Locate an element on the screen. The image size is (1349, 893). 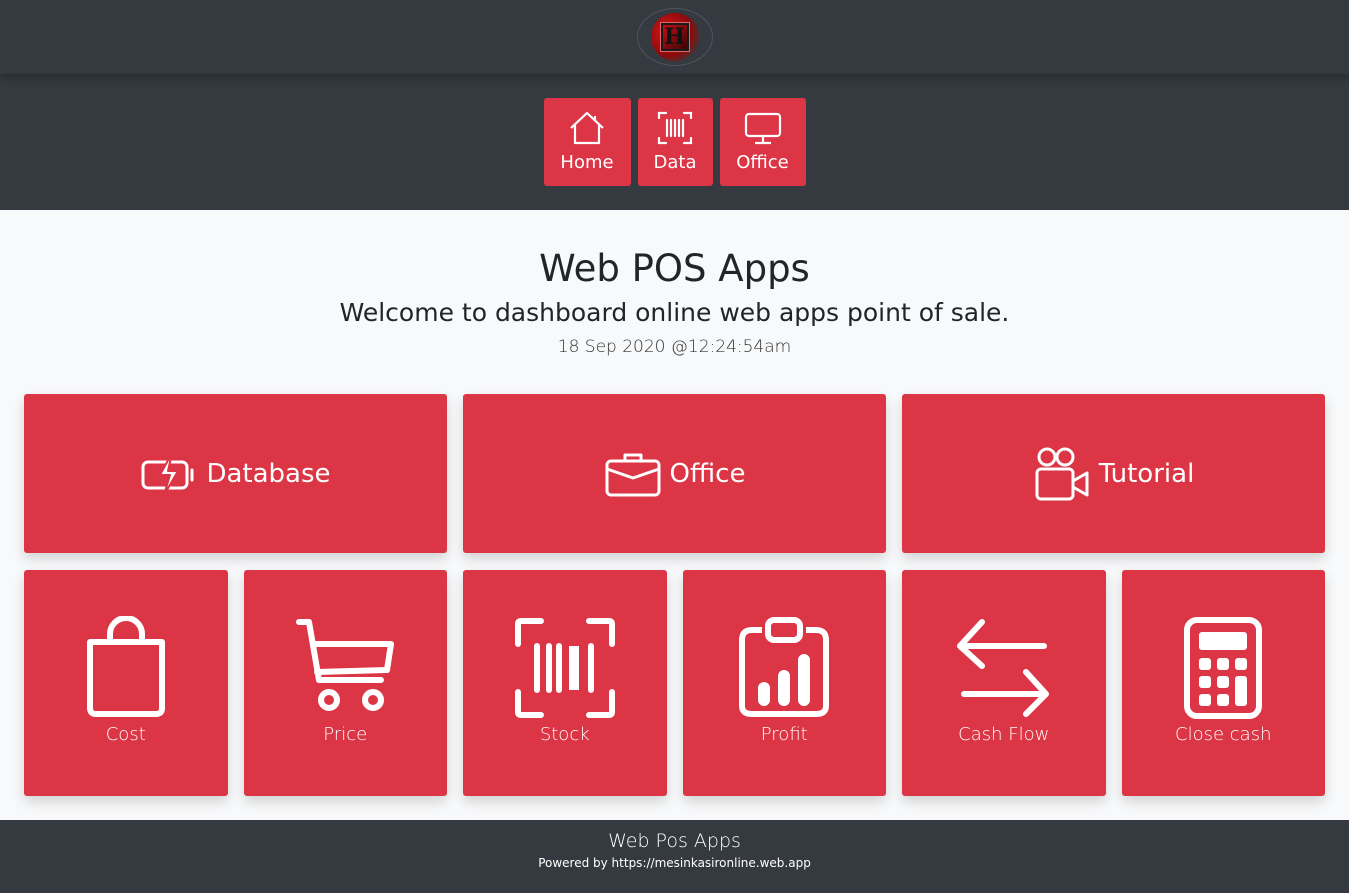
close-cash-card: Close cash is located at coordinates (1223, 683).